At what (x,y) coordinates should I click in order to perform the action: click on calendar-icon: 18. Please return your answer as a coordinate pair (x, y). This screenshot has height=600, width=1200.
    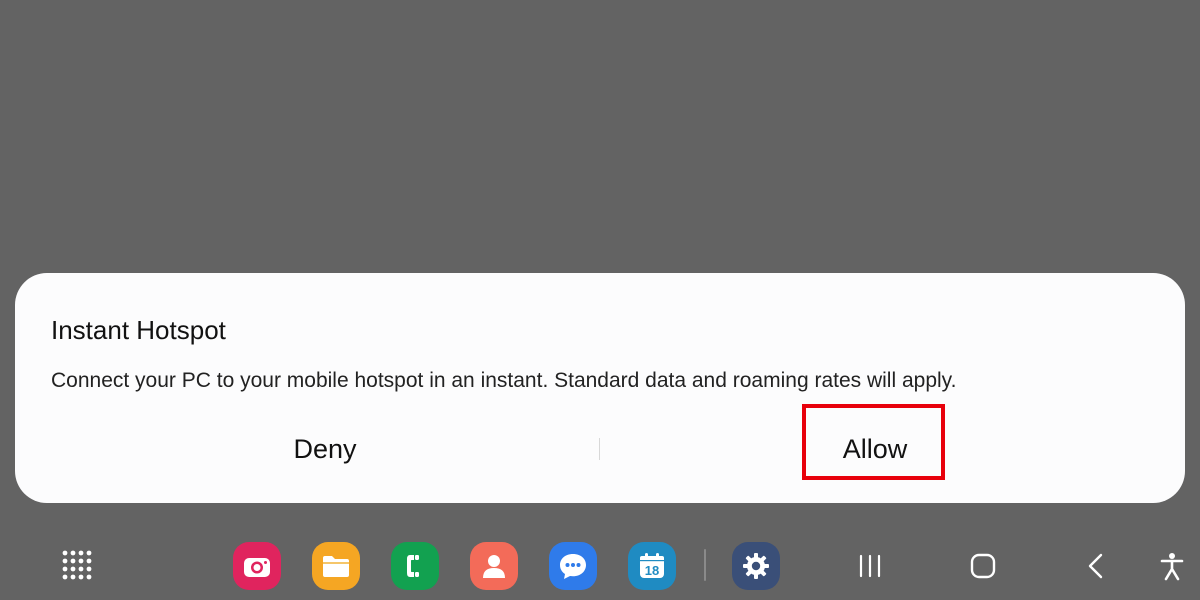
    Looking at the image, I should click on (652, 566).